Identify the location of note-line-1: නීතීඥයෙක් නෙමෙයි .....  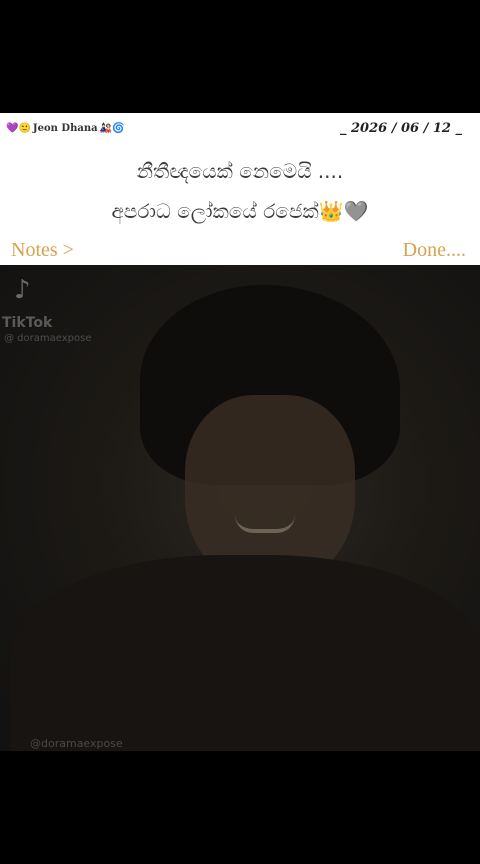
(240, 171).